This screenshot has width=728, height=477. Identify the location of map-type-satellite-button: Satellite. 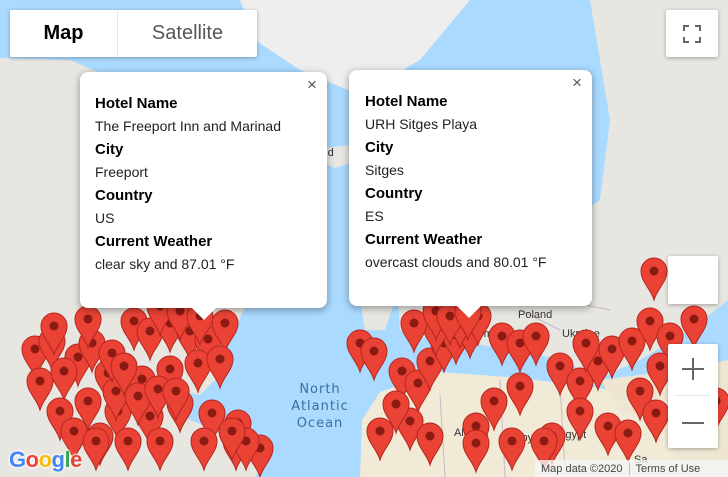
(187, 33).